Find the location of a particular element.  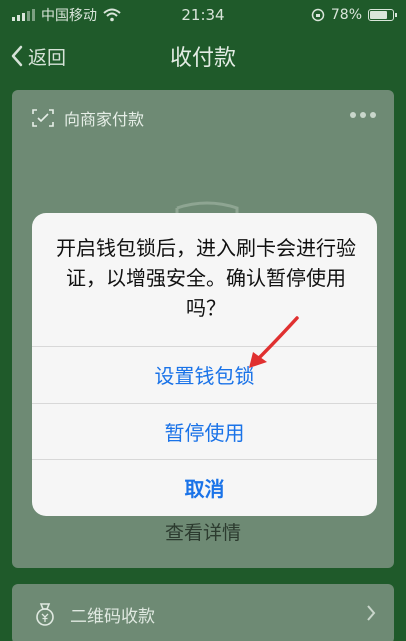

more-dots-icon is located at coordinates (363, 115).